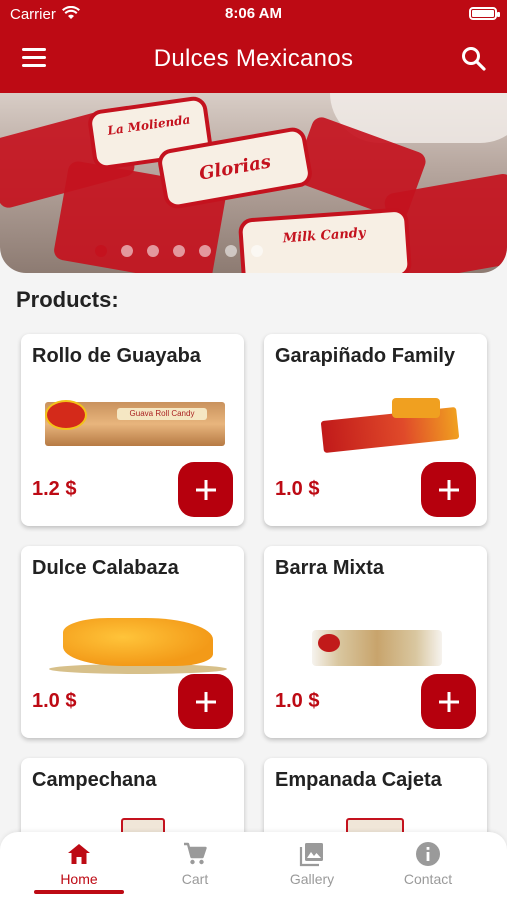  What do you see at coordinates (195, 853) in the screenshot?
I see `cart-icon` at bounding box center [195, 853].